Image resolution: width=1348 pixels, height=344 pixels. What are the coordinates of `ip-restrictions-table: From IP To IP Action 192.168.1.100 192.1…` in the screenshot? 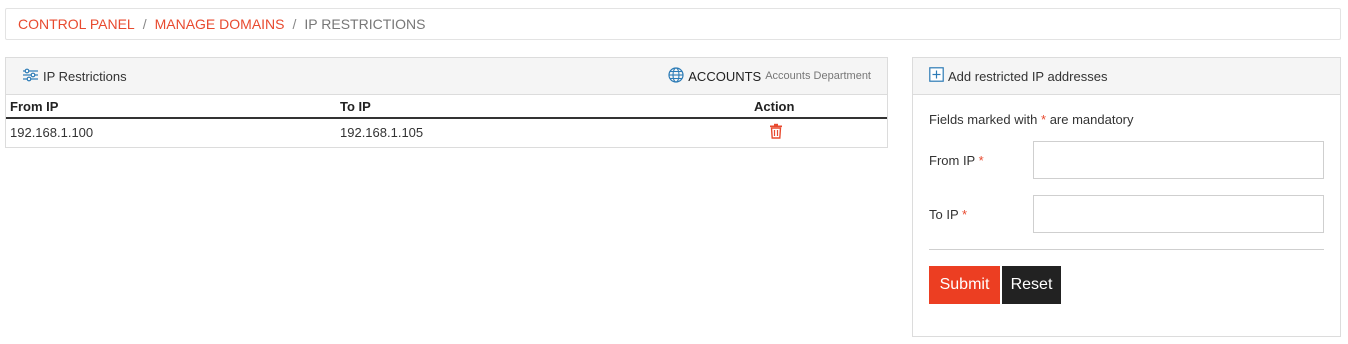 It's located at (446, 120).